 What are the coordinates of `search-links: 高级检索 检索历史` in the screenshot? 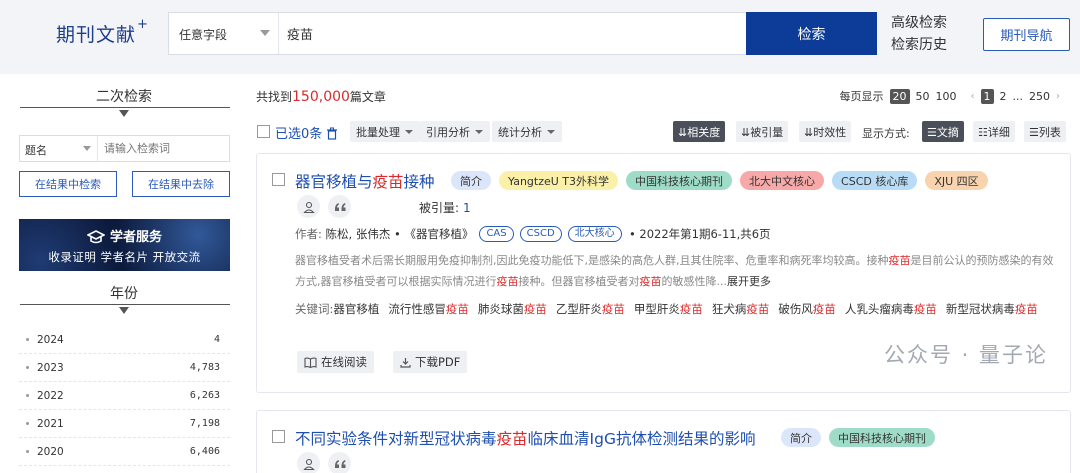 It's located at (919, 34).